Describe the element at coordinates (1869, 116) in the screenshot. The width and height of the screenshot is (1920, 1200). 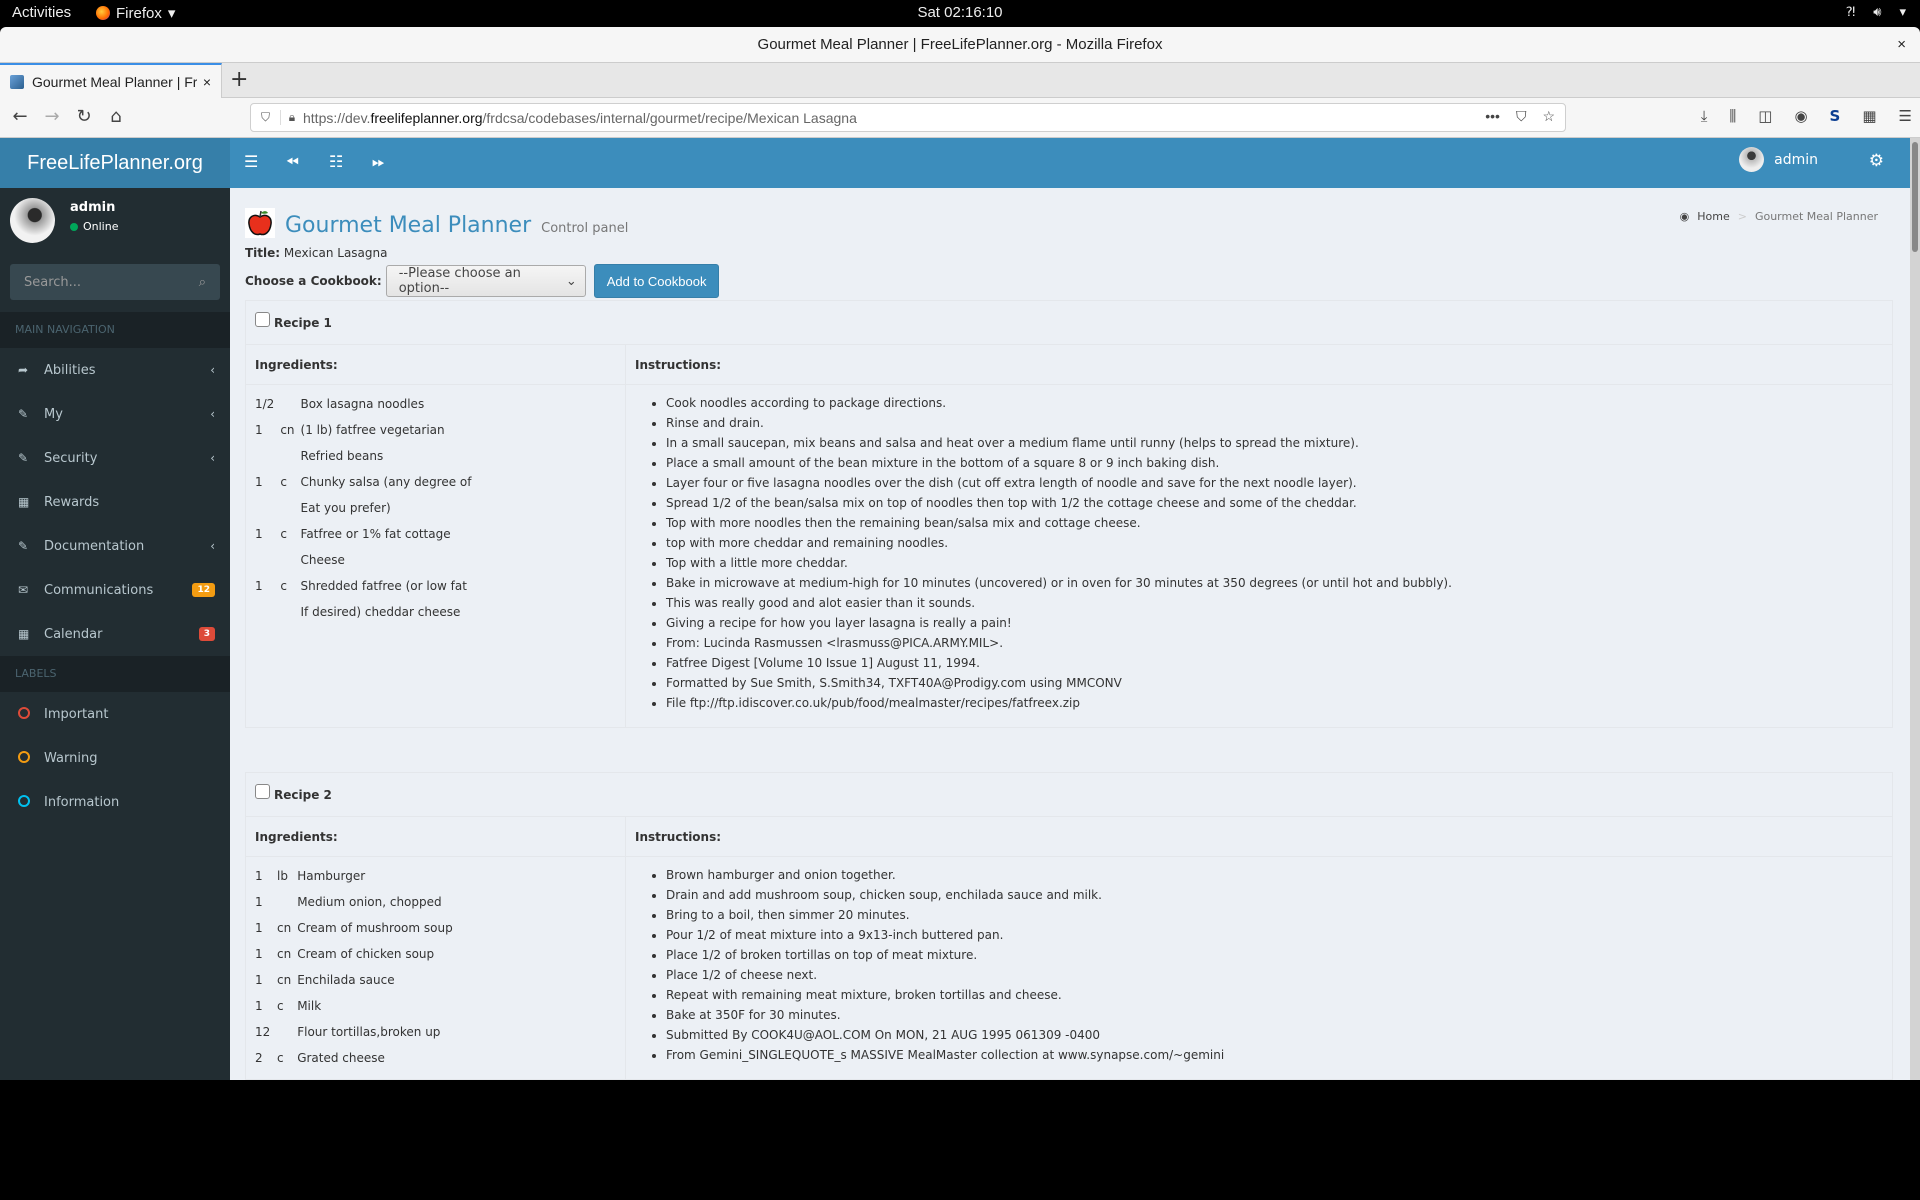
I see `extension-icon: ▦` at that location.